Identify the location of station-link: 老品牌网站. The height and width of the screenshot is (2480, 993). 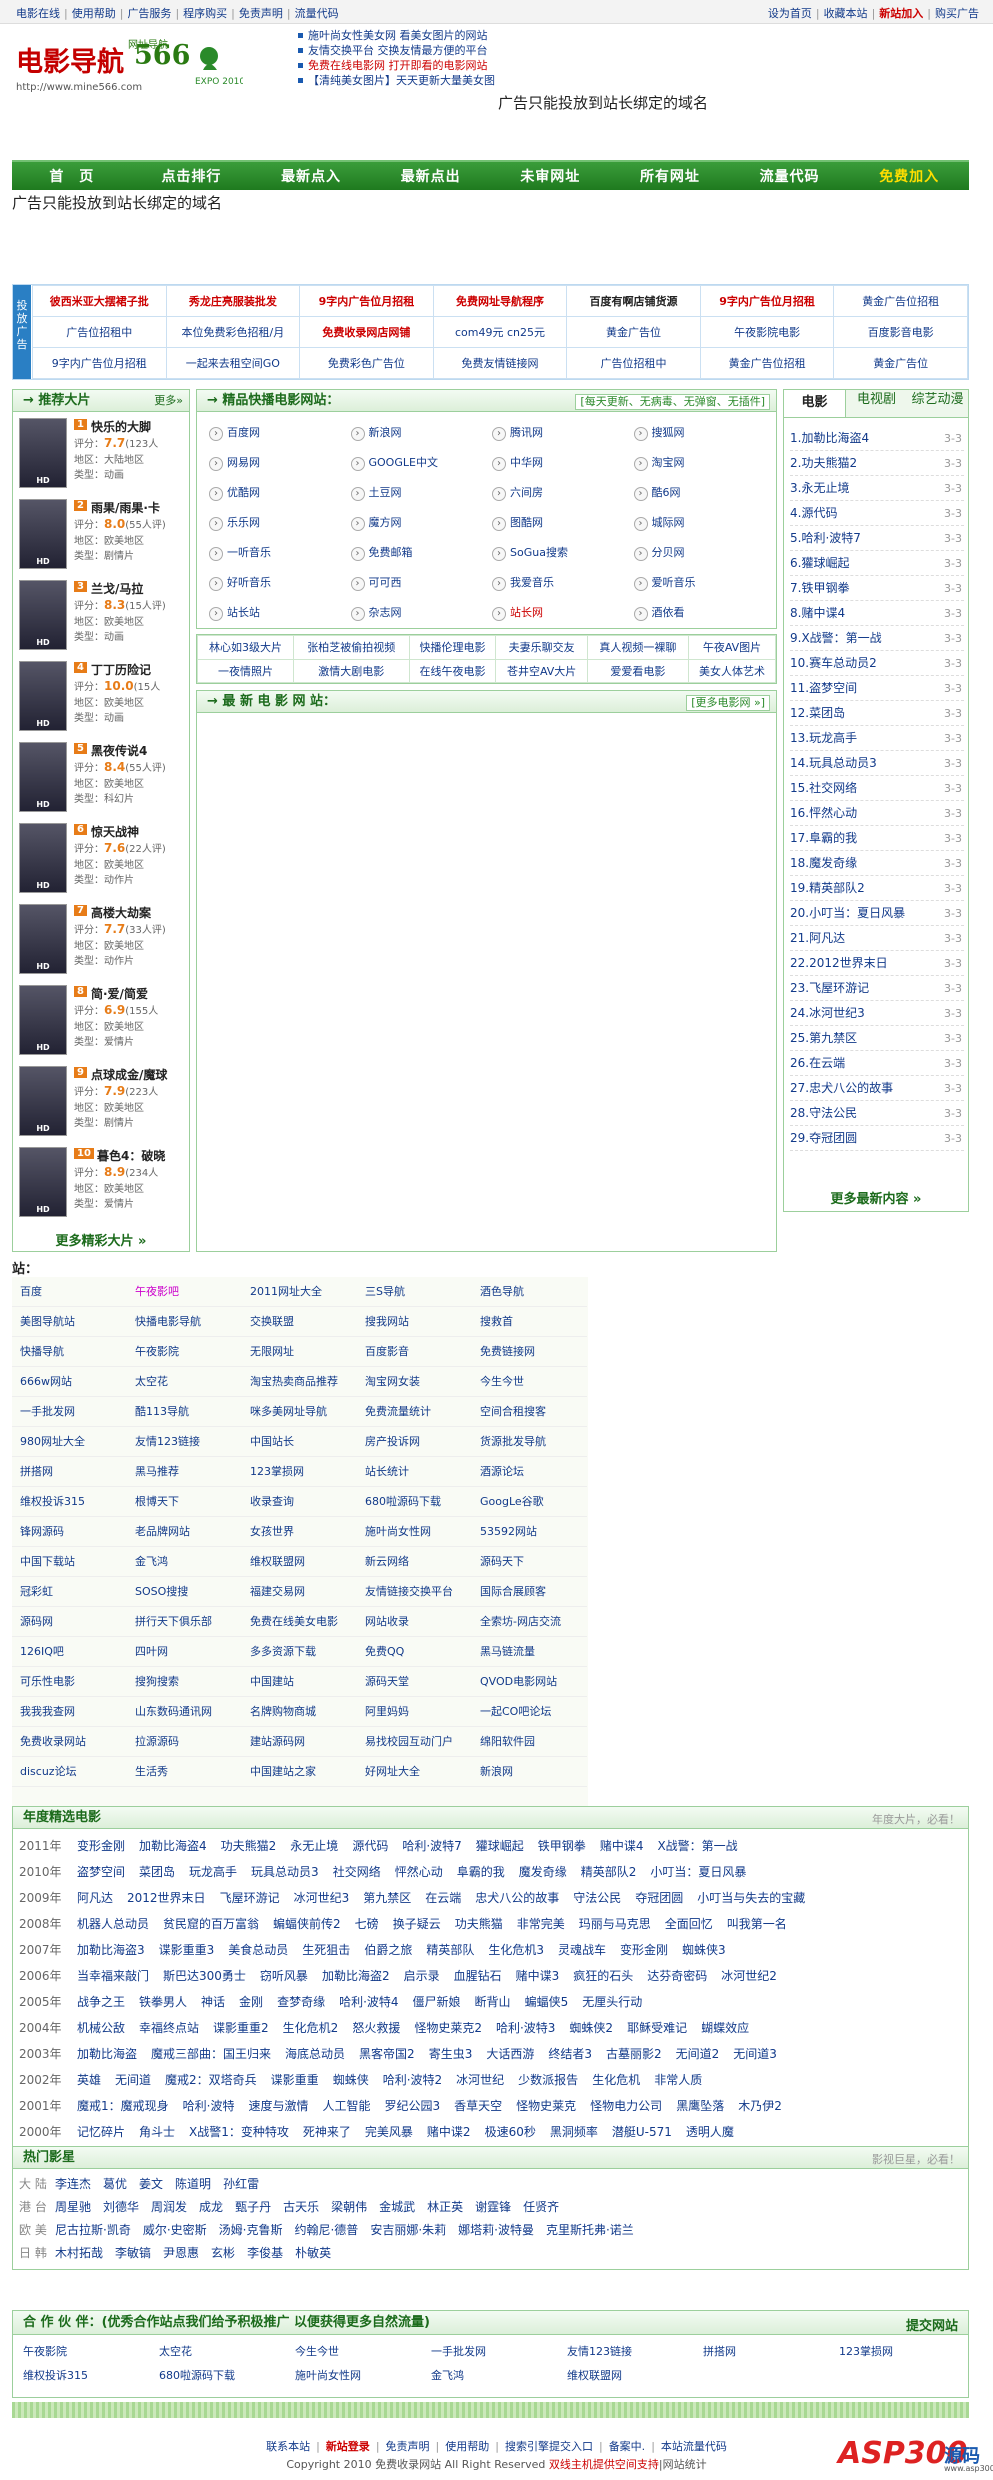
(184, 1532).